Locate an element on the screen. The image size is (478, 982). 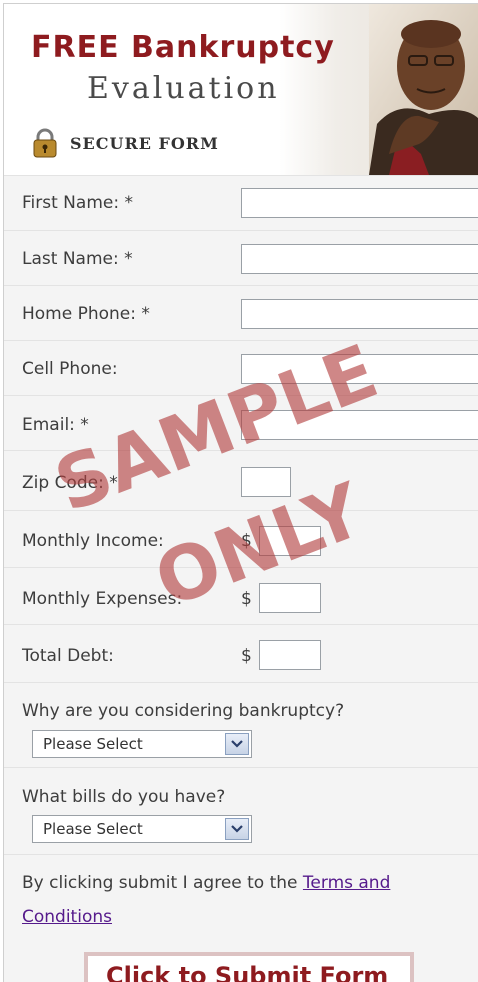
advisor-photo is located at coordinates (423, 89).